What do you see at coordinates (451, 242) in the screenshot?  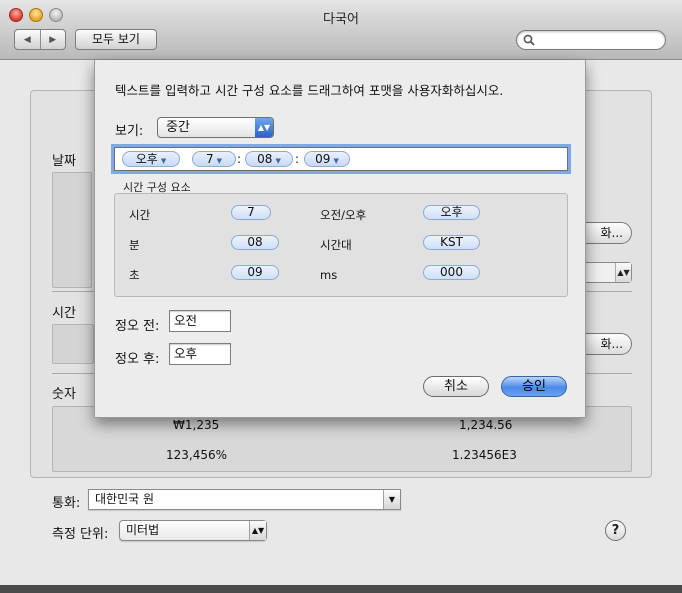 I see `timezone-component-token: KST` at bounding box center [451, 242].